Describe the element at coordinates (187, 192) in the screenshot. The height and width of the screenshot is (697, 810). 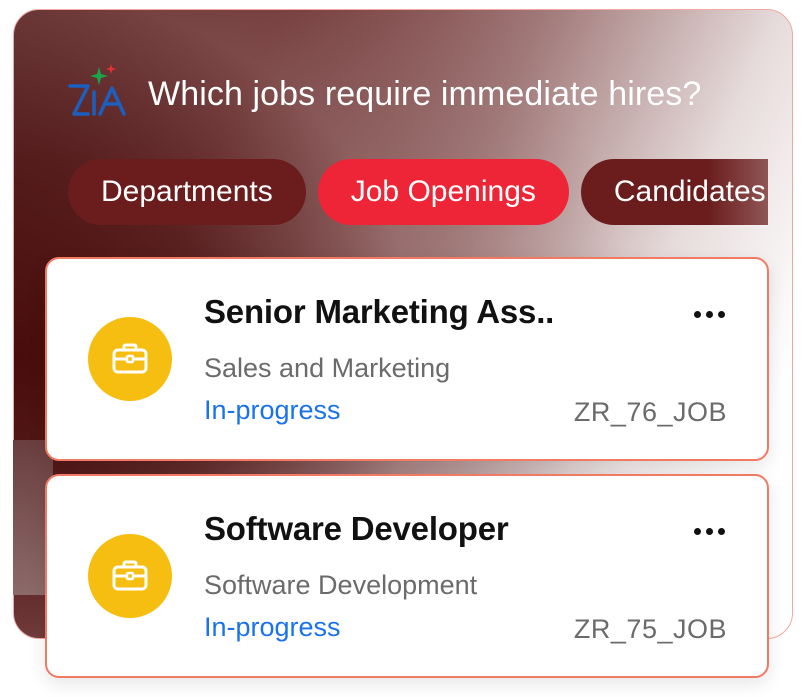
I see `tab-departments: Departments` at that location.